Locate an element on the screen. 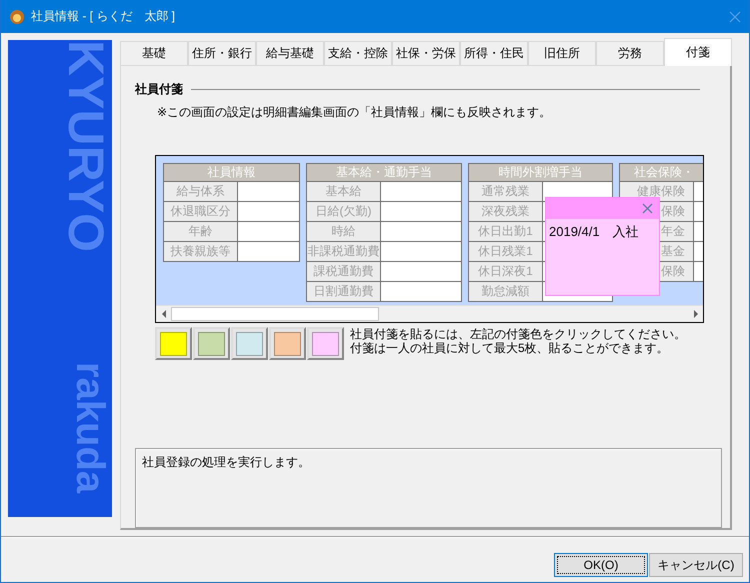  window-title: 社員情報 - [ らくだ 太郎 ] is located at coordinates (103, 16).